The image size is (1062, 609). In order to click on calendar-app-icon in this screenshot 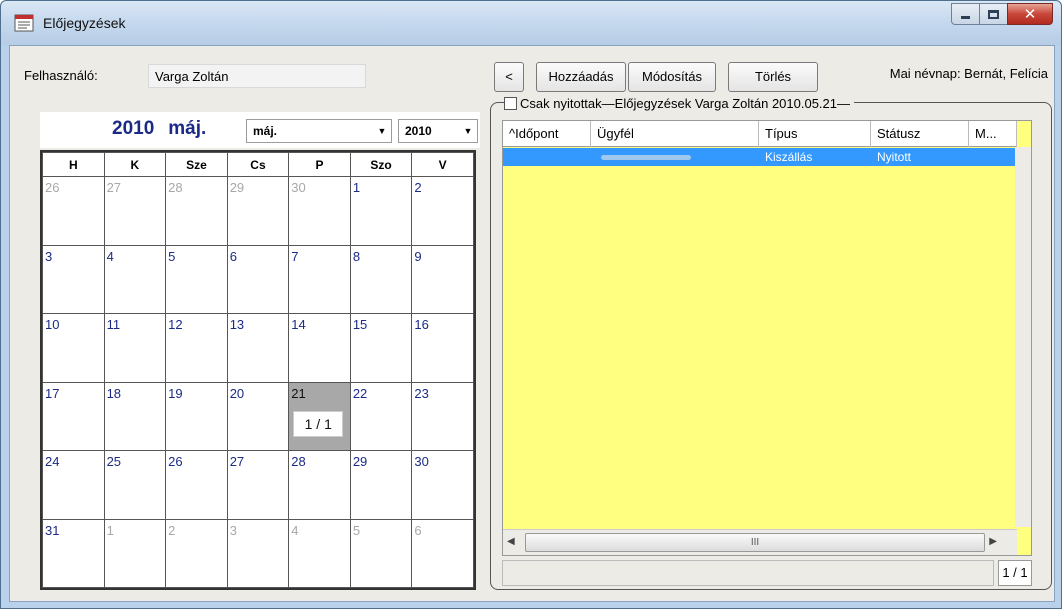, I will do `click(24, 23)`.